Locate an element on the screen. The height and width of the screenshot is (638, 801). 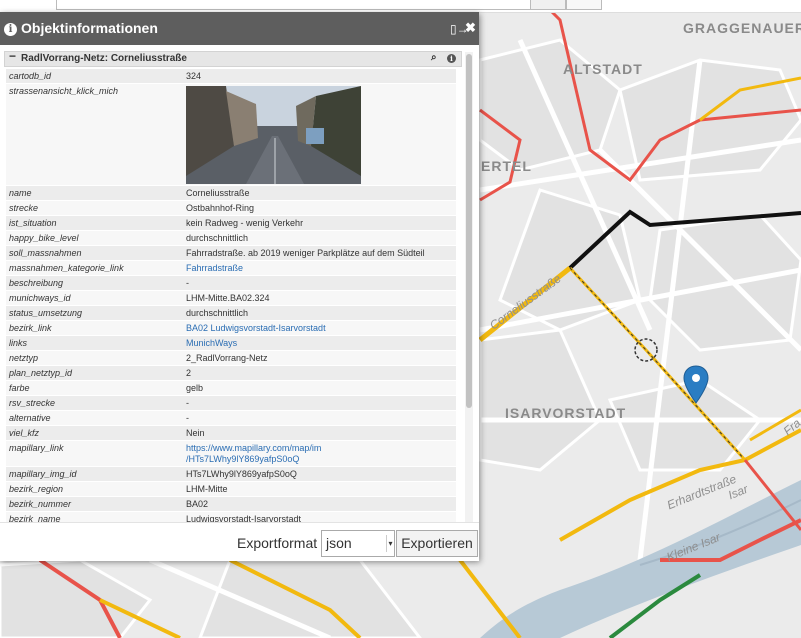
attribute-key: strassenansicht_klick_mich is located at coordinates (94, 134).